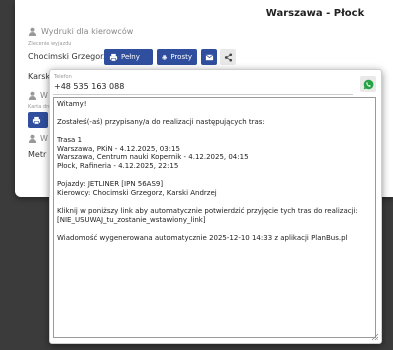 The width and height of the screenshot is (393, 350). What do you see at coordinates (38, 95) in the screenshot?
I see `section-w1: W` at bounding box center [38, 95].